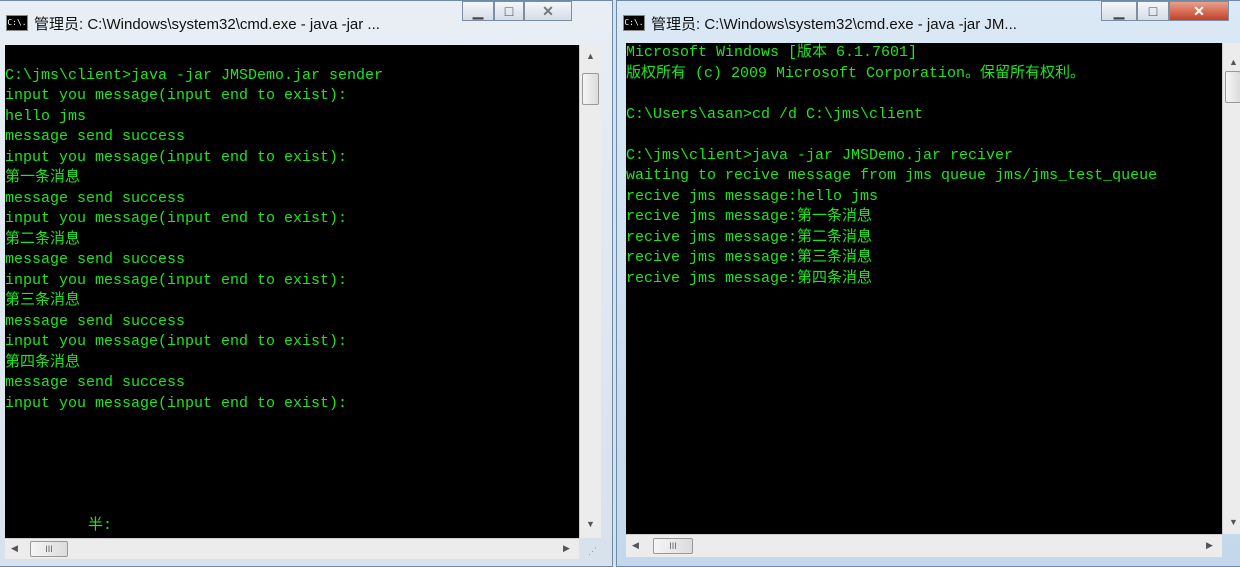 The width and height of the screenshot is (1240, 567). I want to click on console-line: 第三条消息, so click(43, 300).